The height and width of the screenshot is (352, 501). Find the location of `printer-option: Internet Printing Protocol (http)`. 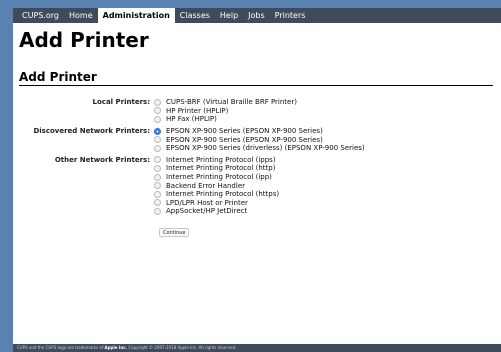

printer-option: Internet Printing Protocol (http) is located at coordinates (216, 168).